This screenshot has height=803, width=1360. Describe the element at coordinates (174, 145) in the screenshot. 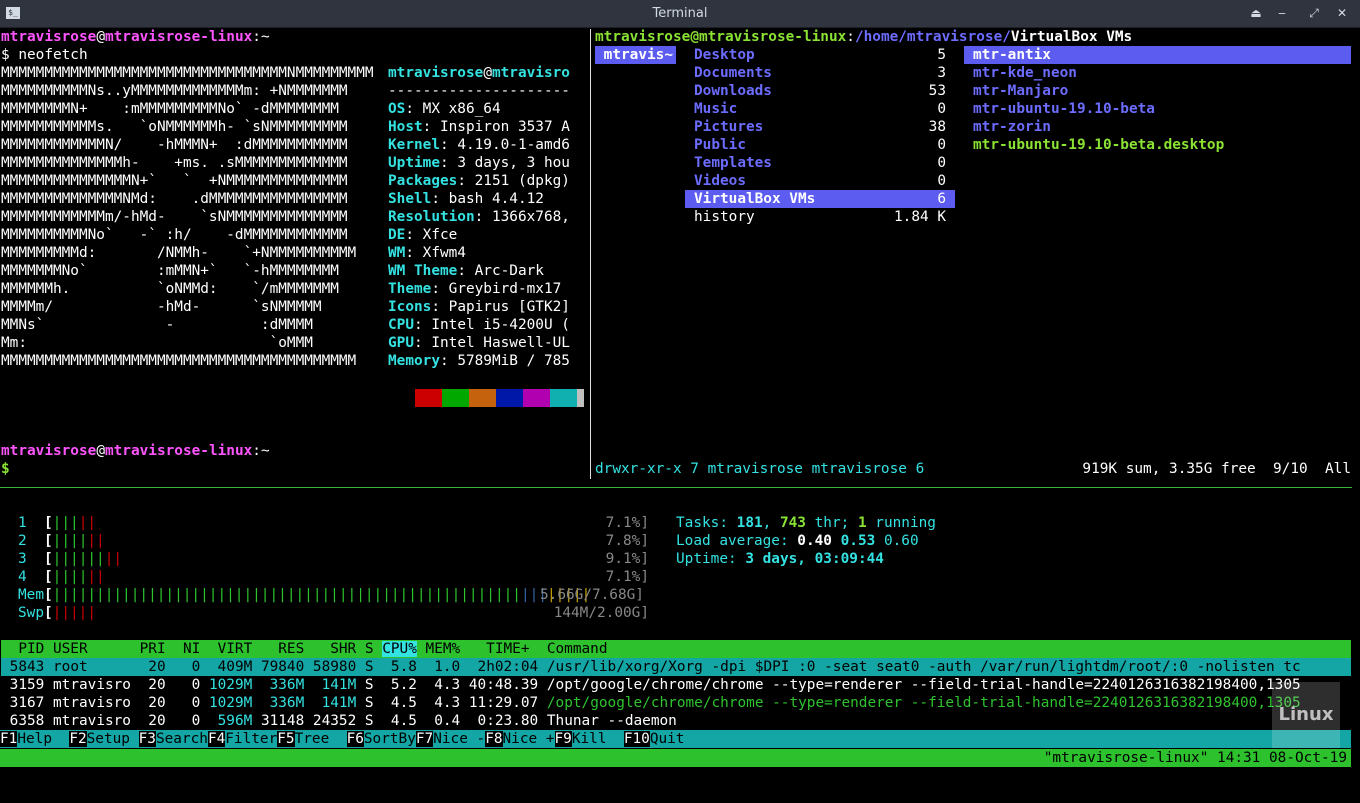

I see `ascii-line: MMMMMMMMMMMMN/ -hMMMN+ :dMMMMMMMMMMM` at that location.